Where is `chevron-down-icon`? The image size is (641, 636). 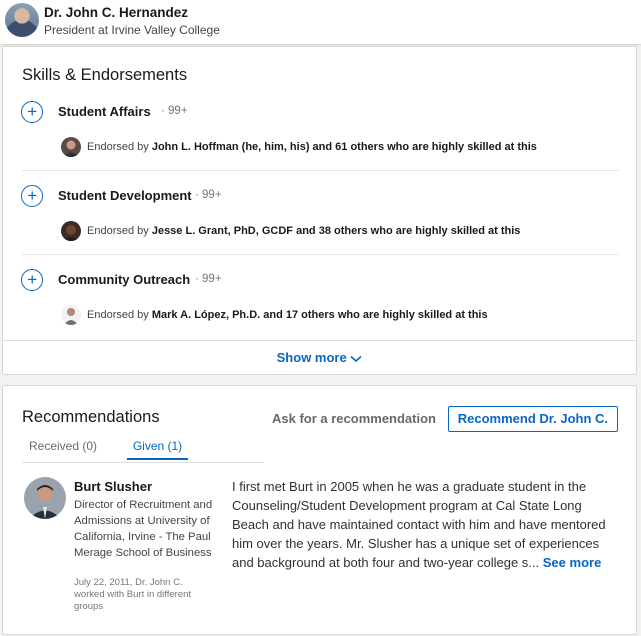
chevron-down-icon is located at coordinates (356, 357).